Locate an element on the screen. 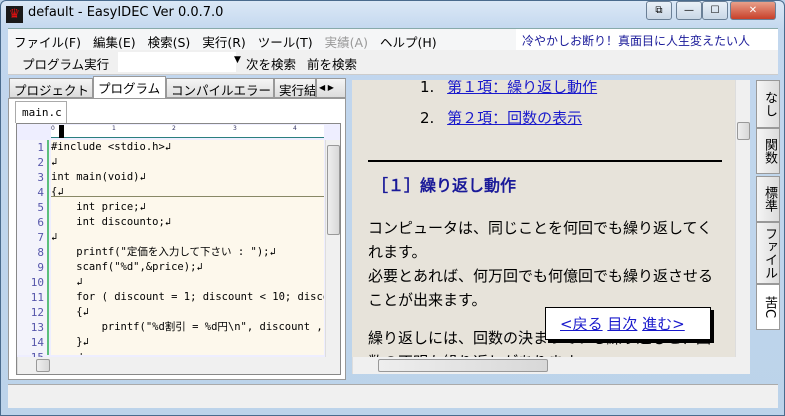 This screenshot has height=416, width=785. toolbar: プログラム実行 ▼ 次を検索 前を検索 is located at coordinates (393, 62).